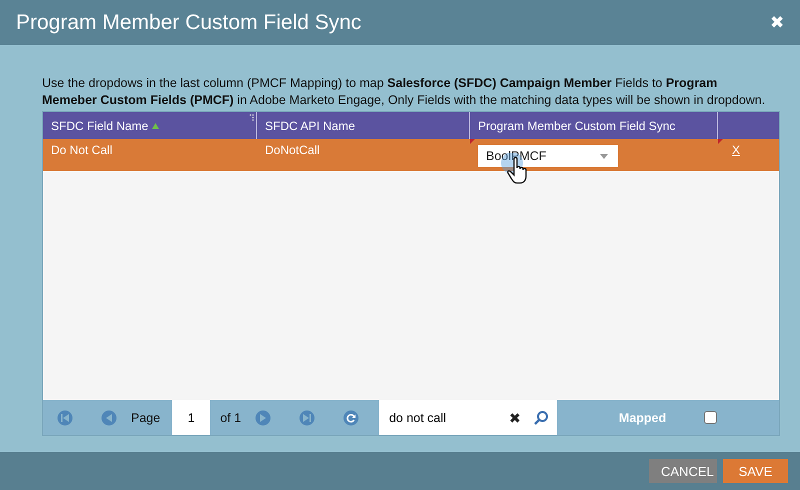 This screenshot has width=800, height=490. What do you see at coordinates (604, 156) in the screenshot?
I see `caret-icon` at bounding box center [604, 156].